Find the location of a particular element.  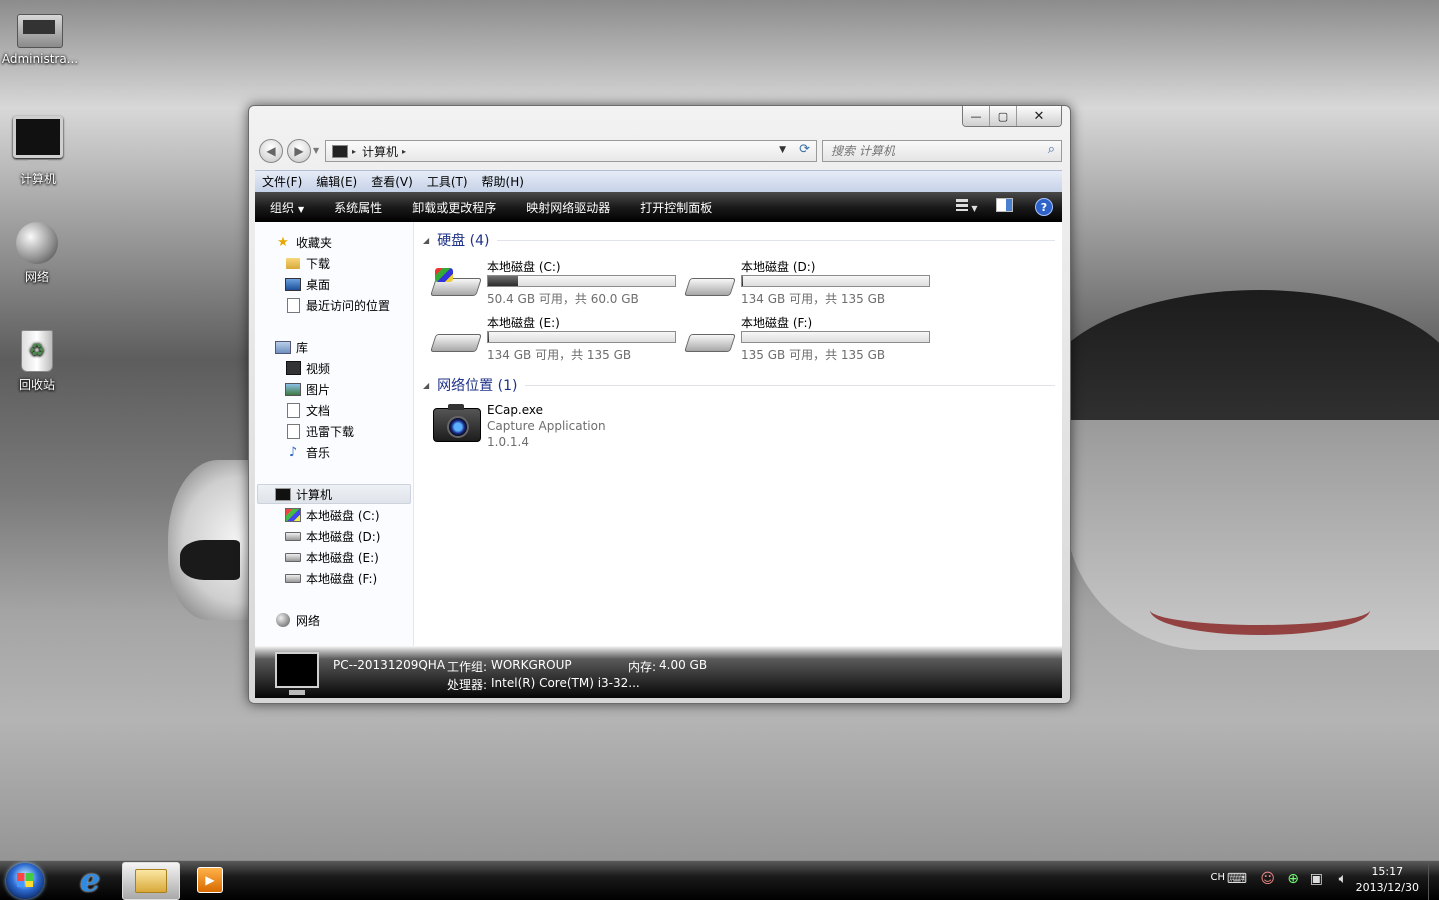

network-status-icon: ▣ is located at coordinates (1316, 879).